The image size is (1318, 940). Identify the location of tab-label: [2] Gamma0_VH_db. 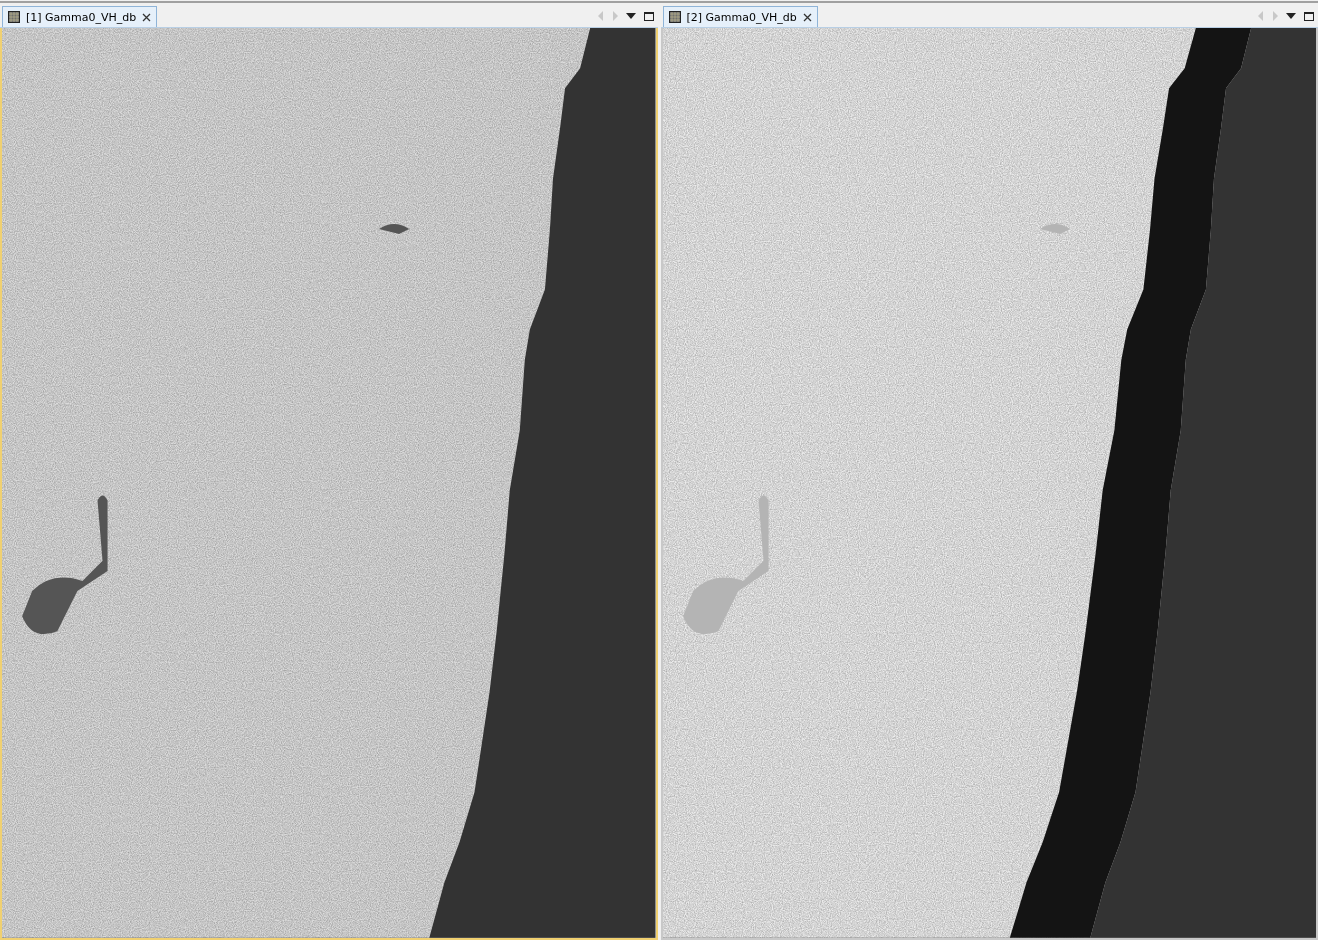
(741, 17).